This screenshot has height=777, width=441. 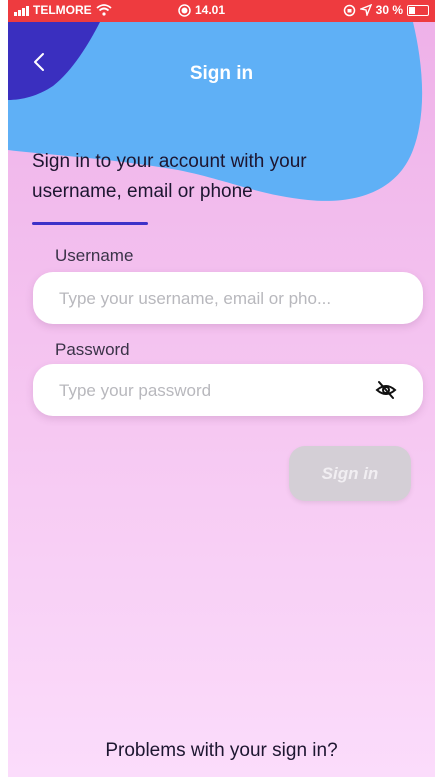 What do you see at coordinates (389, 10) in the screenshot?
I see `battery-percent: 30 %` at bounding box center [389, 10].